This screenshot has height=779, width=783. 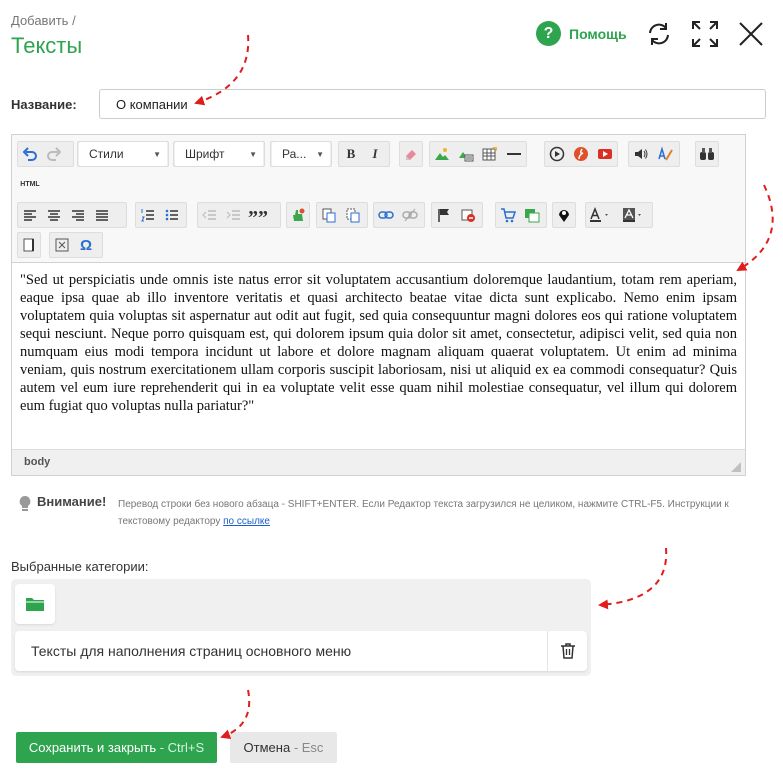 I want to click on font-combo: Шрифт ▼, so click(x=219, y=154).